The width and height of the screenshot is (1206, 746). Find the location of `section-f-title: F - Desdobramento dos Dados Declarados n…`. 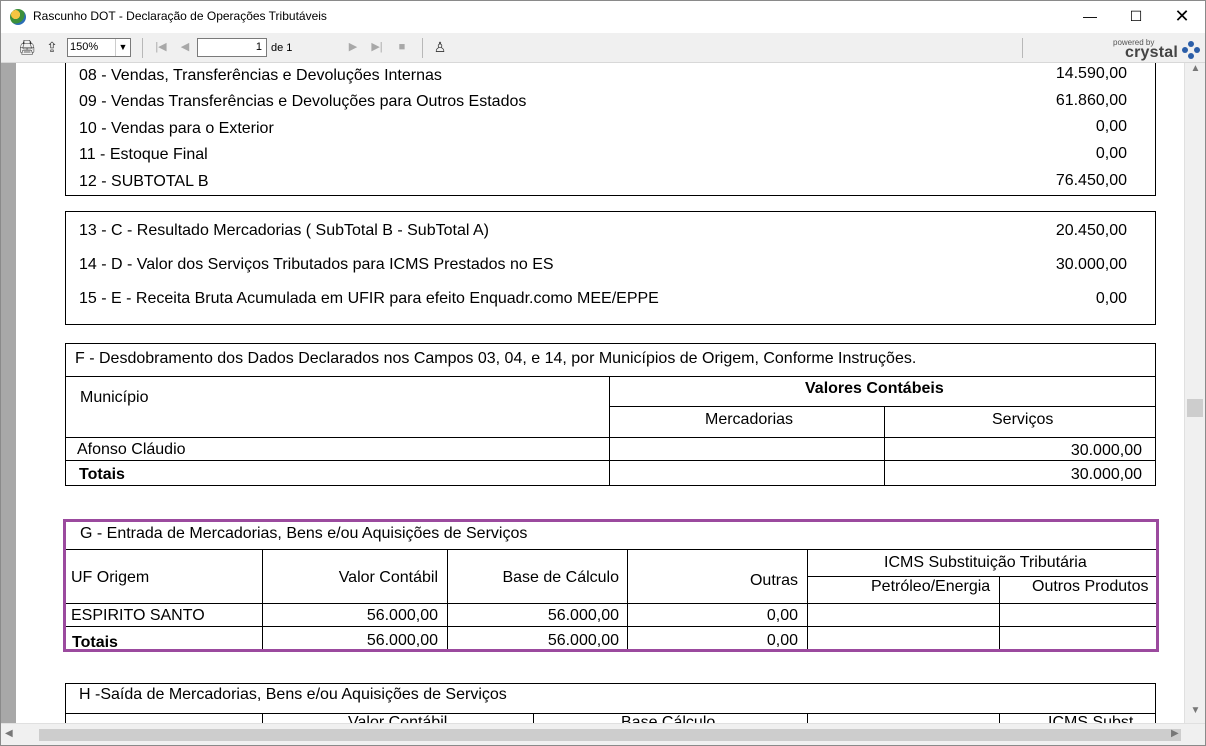

section-f-title: F - Desdobramento dos Dados Declarados n… is located at coordinates (496, 358).